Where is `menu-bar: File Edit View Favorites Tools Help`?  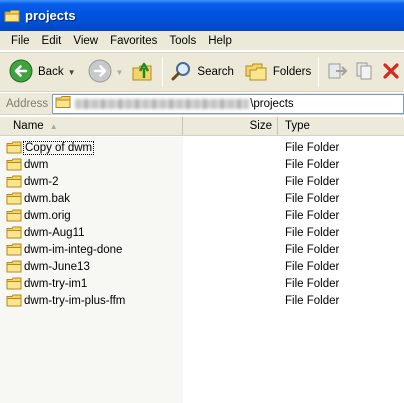 menu-bar: File Edit View Favorites Tools Help is located at coordinates (202, 41).